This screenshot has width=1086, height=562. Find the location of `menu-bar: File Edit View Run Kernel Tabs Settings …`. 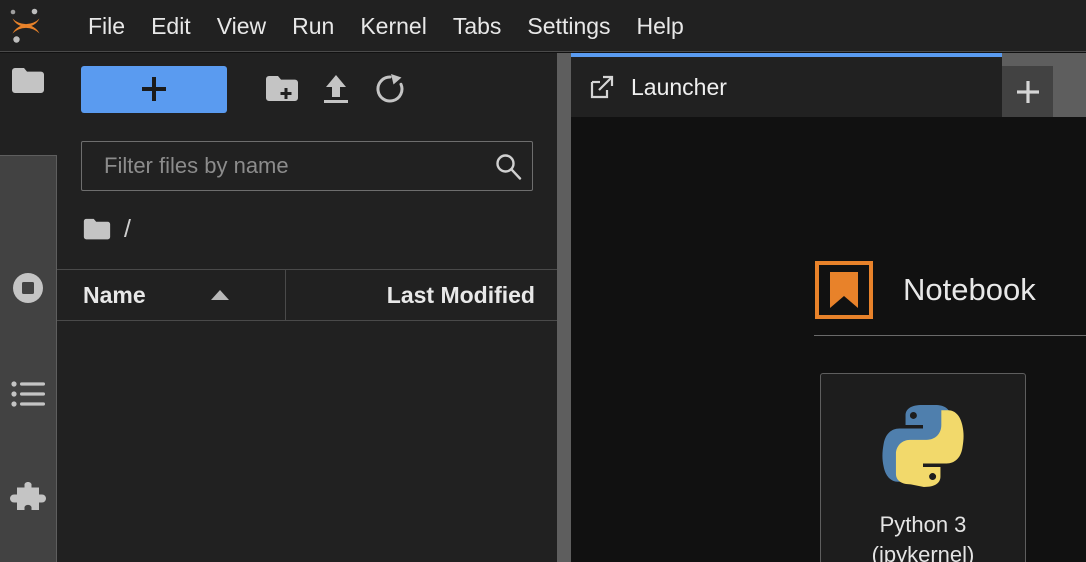

menu-bar: File Edit View Run Kernel Tabs Settings … is located at coordinates (543, 26).